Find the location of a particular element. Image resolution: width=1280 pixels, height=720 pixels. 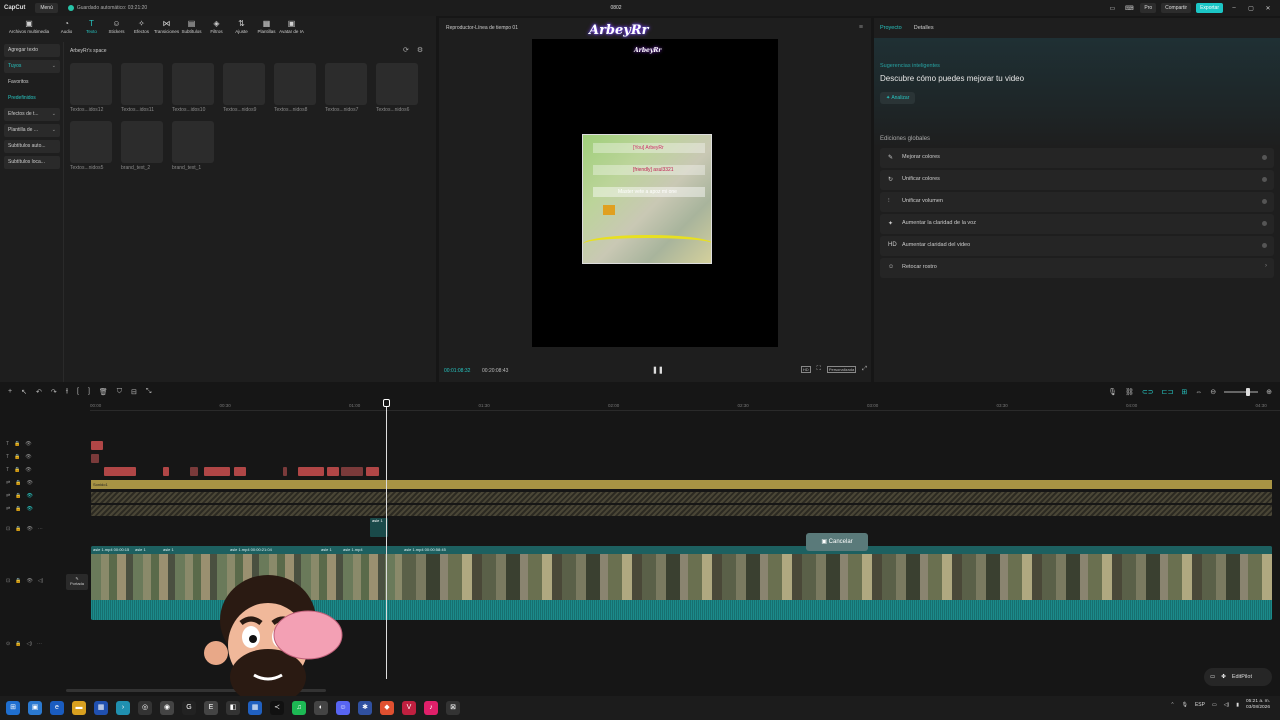

settings-icon: ⚙ is located at coordinates (420, 50).